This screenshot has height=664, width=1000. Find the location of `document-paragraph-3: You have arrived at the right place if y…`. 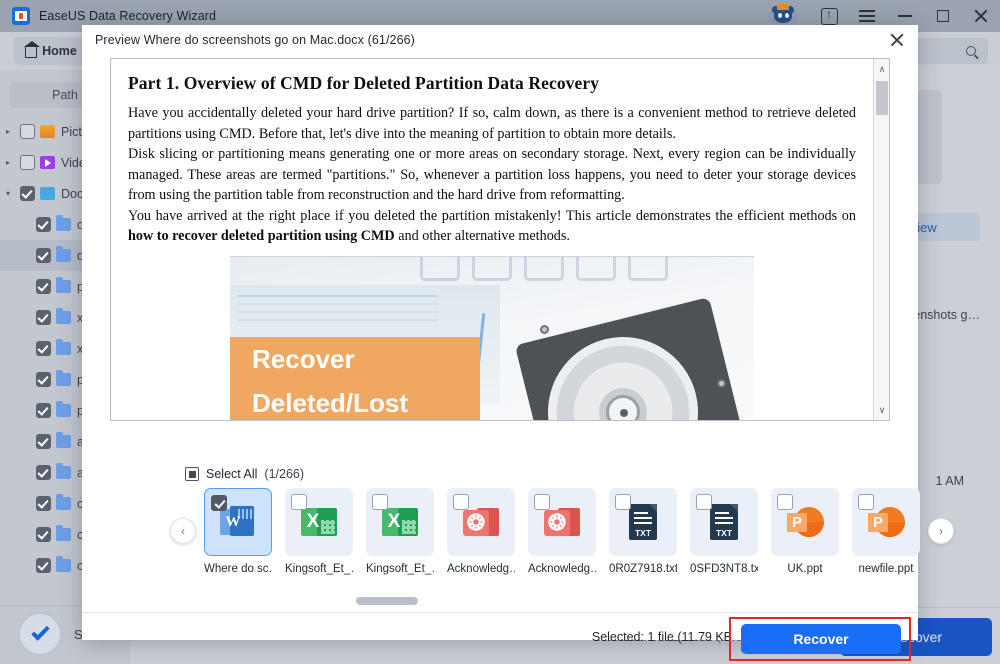

document-paragraph-3: You have arrived at the right place if y… is located at coordinates (492, 226).